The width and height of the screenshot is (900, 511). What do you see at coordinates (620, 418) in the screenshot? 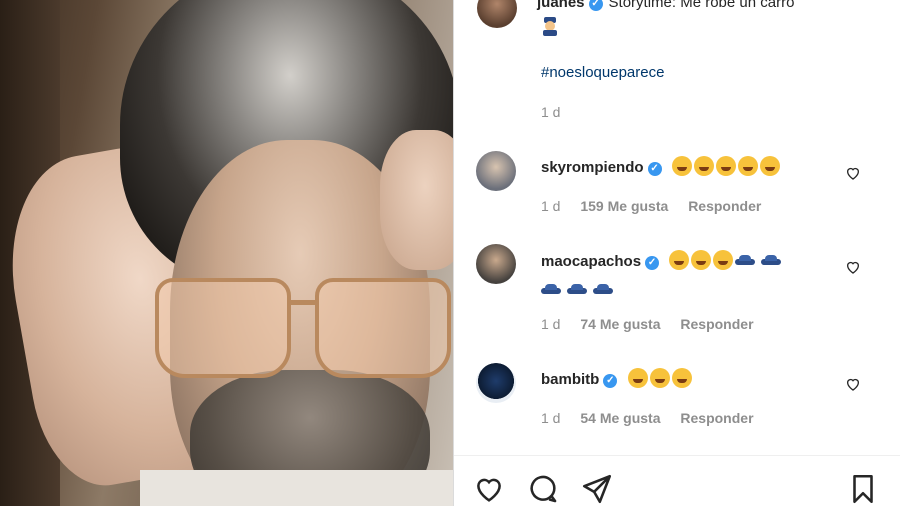
I see `comment-likes: 54 Me gusta` at bounding box center [620, 418].